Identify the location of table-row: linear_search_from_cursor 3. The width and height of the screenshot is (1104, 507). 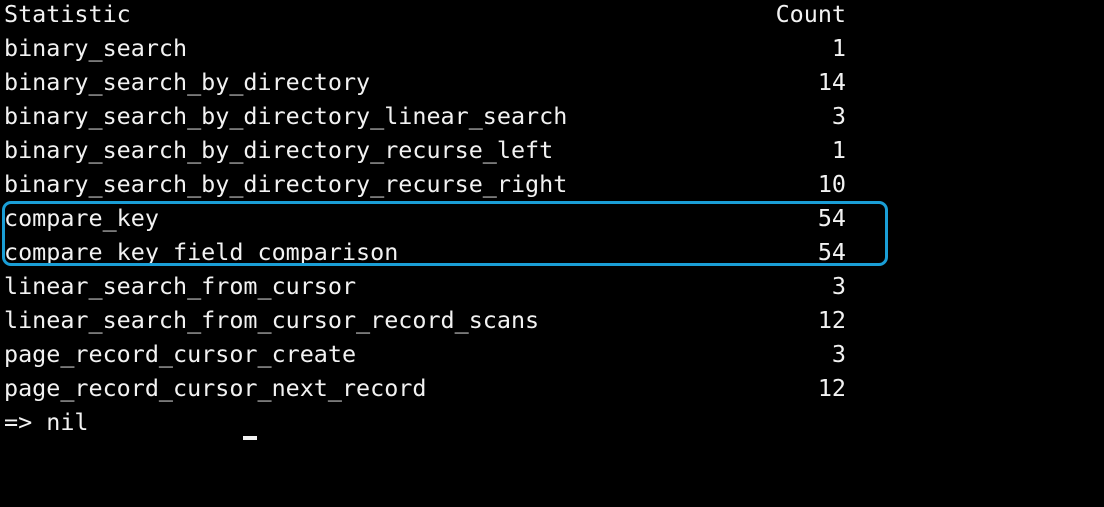
(425, 286).